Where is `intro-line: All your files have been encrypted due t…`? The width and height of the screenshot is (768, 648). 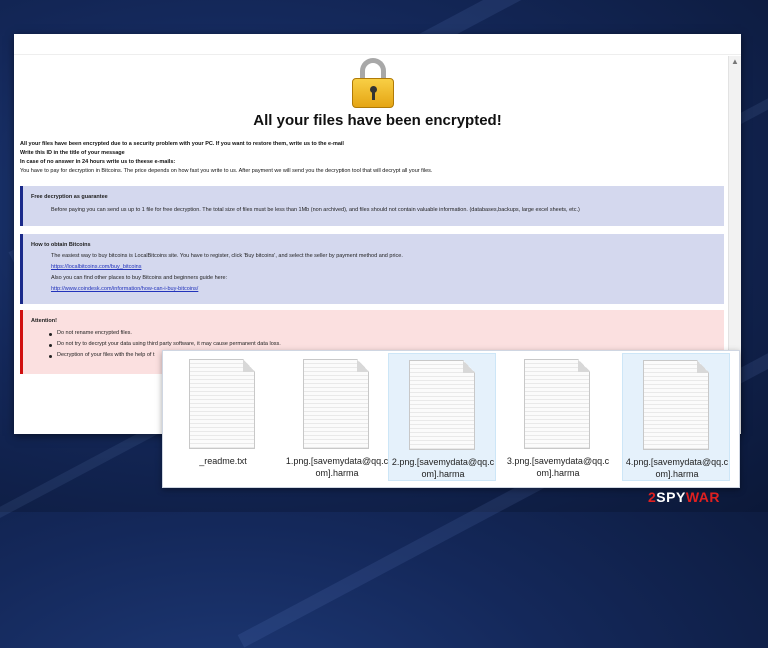 intro-line: All your files have been encrypted due t… is located at coordinates (182, 144).